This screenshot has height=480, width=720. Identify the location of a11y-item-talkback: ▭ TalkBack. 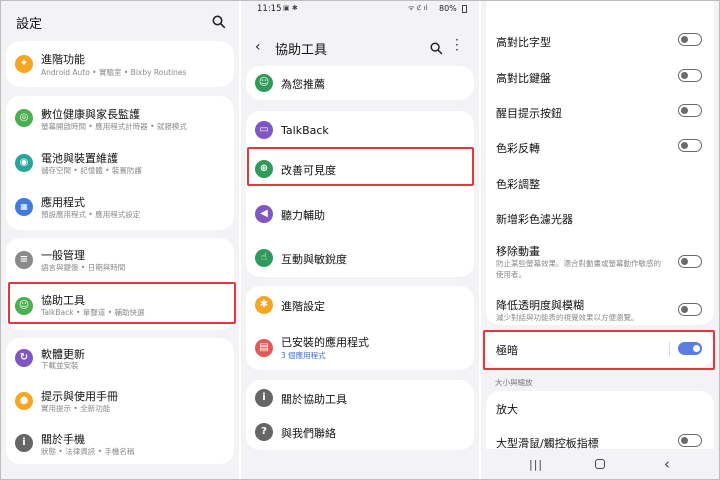
(360, 130).